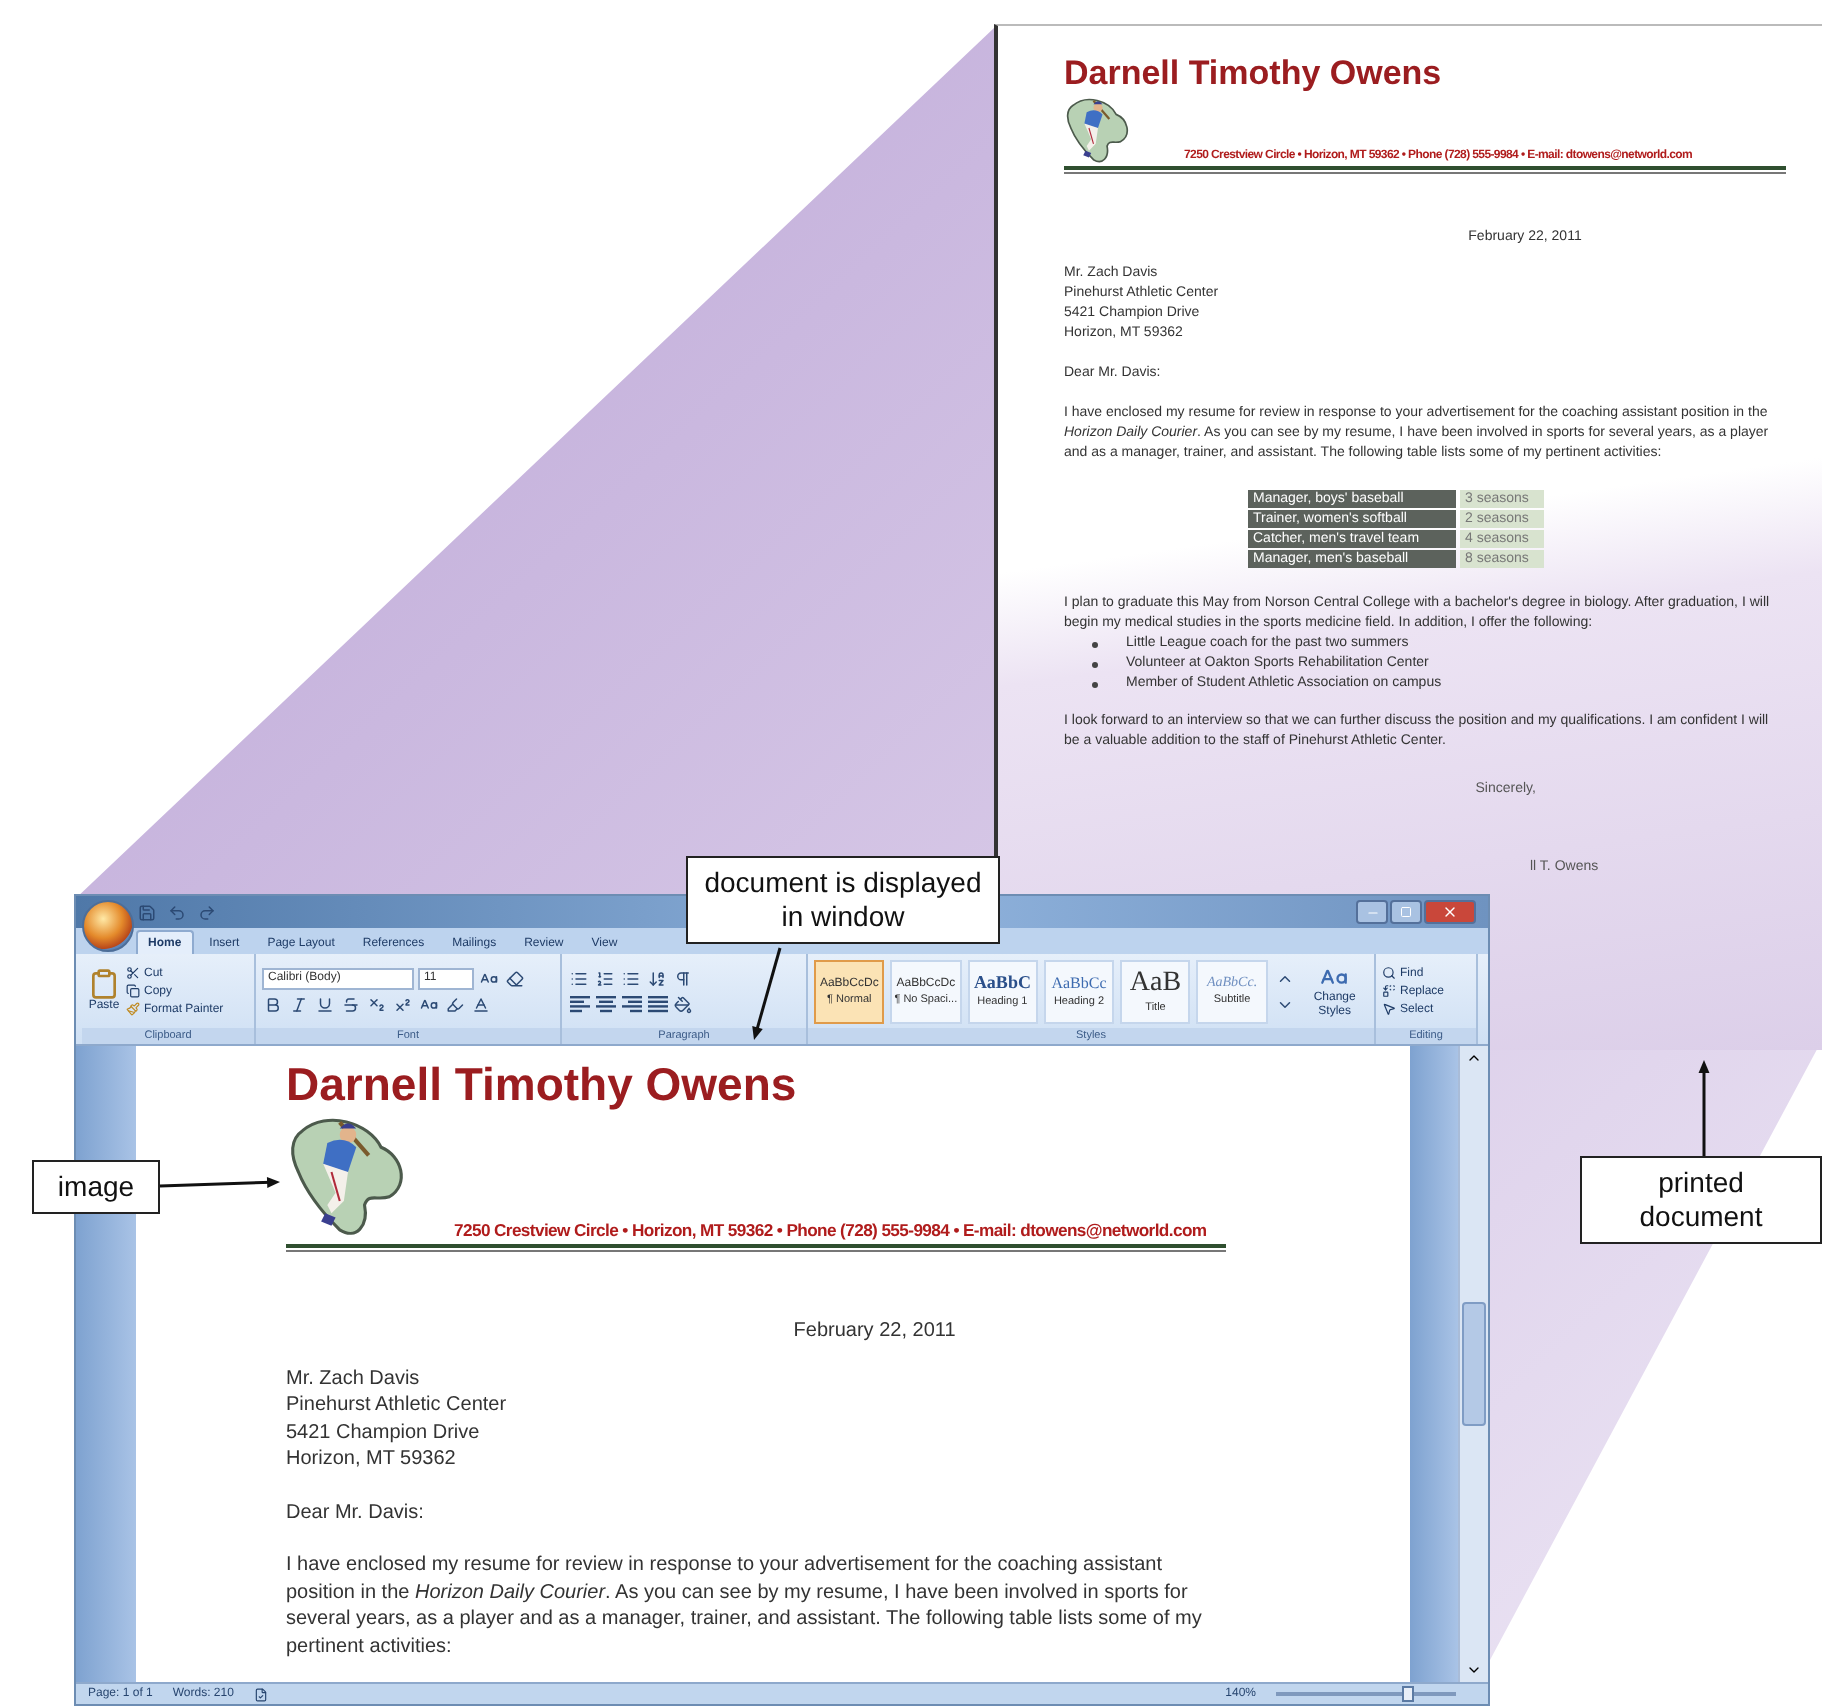 The image size is (1822, 1706). What do you see at coordinates (874, 1330) in the screenshot?
I see `letter-date: February 22, 2011` at bounding box center [874, 1330].